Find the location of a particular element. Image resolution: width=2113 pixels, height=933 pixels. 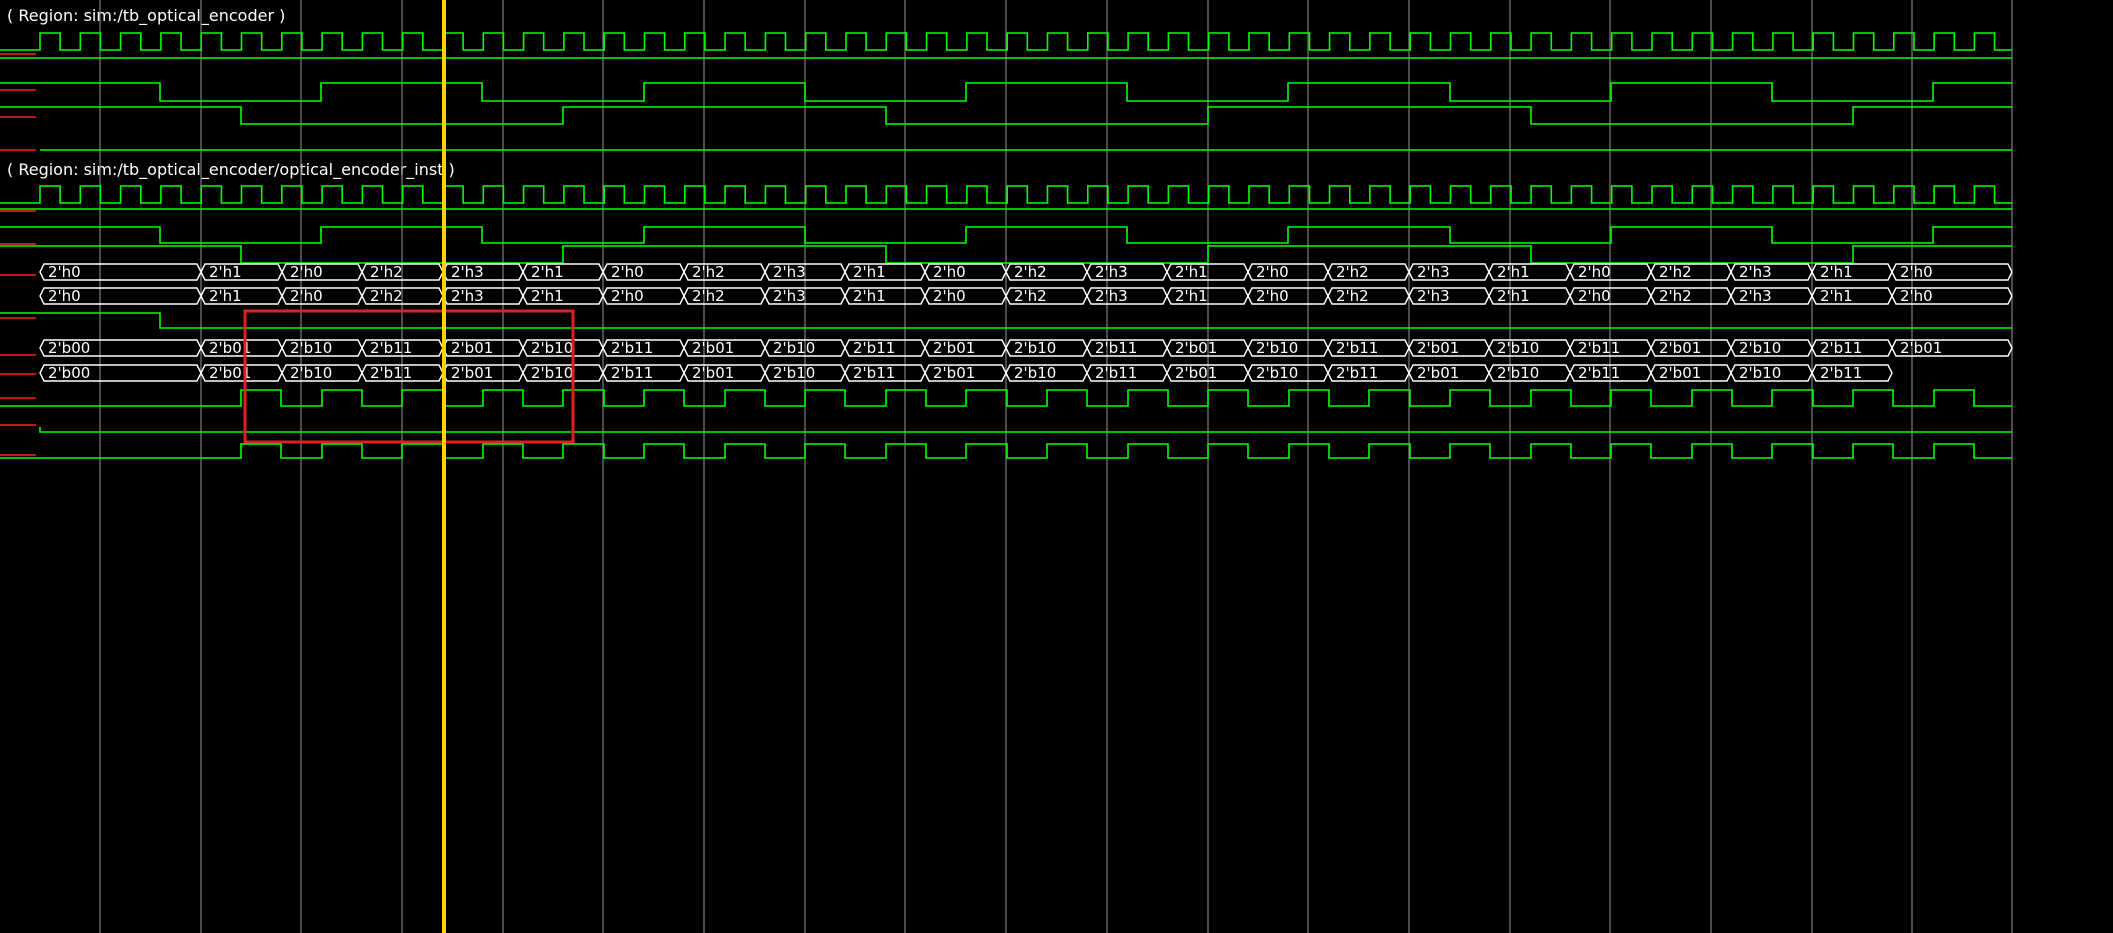

bus-segment: 2'b00 is located at coordinates (120, 348).